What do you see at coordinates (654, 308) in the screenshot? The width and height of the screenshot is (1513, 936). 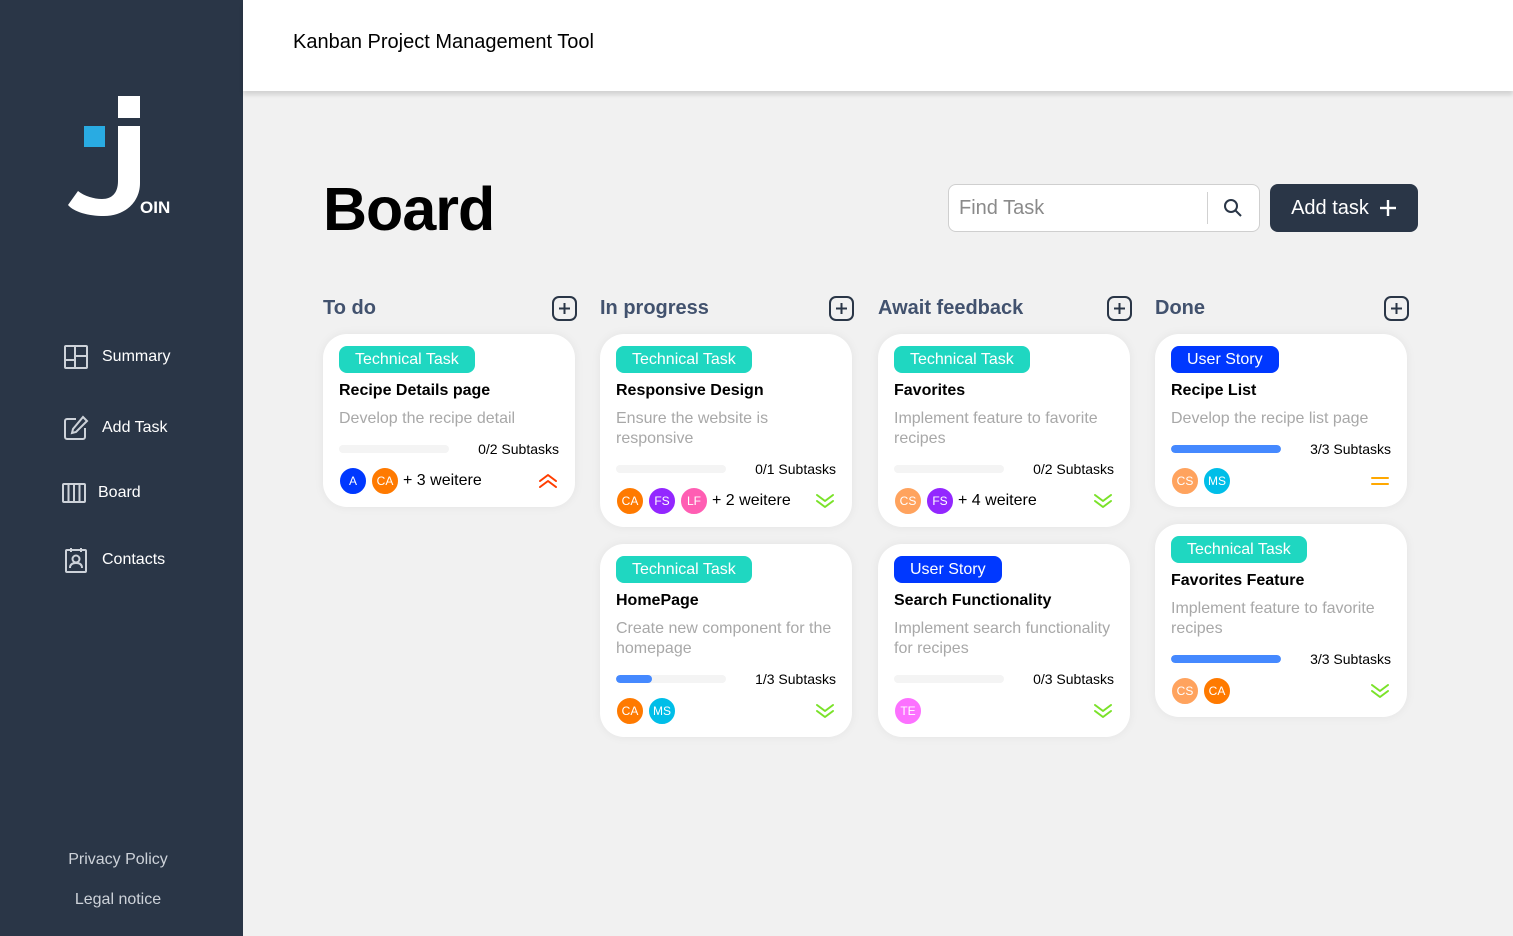 I see `column-title: In progress` at bounding box center [654, 308].